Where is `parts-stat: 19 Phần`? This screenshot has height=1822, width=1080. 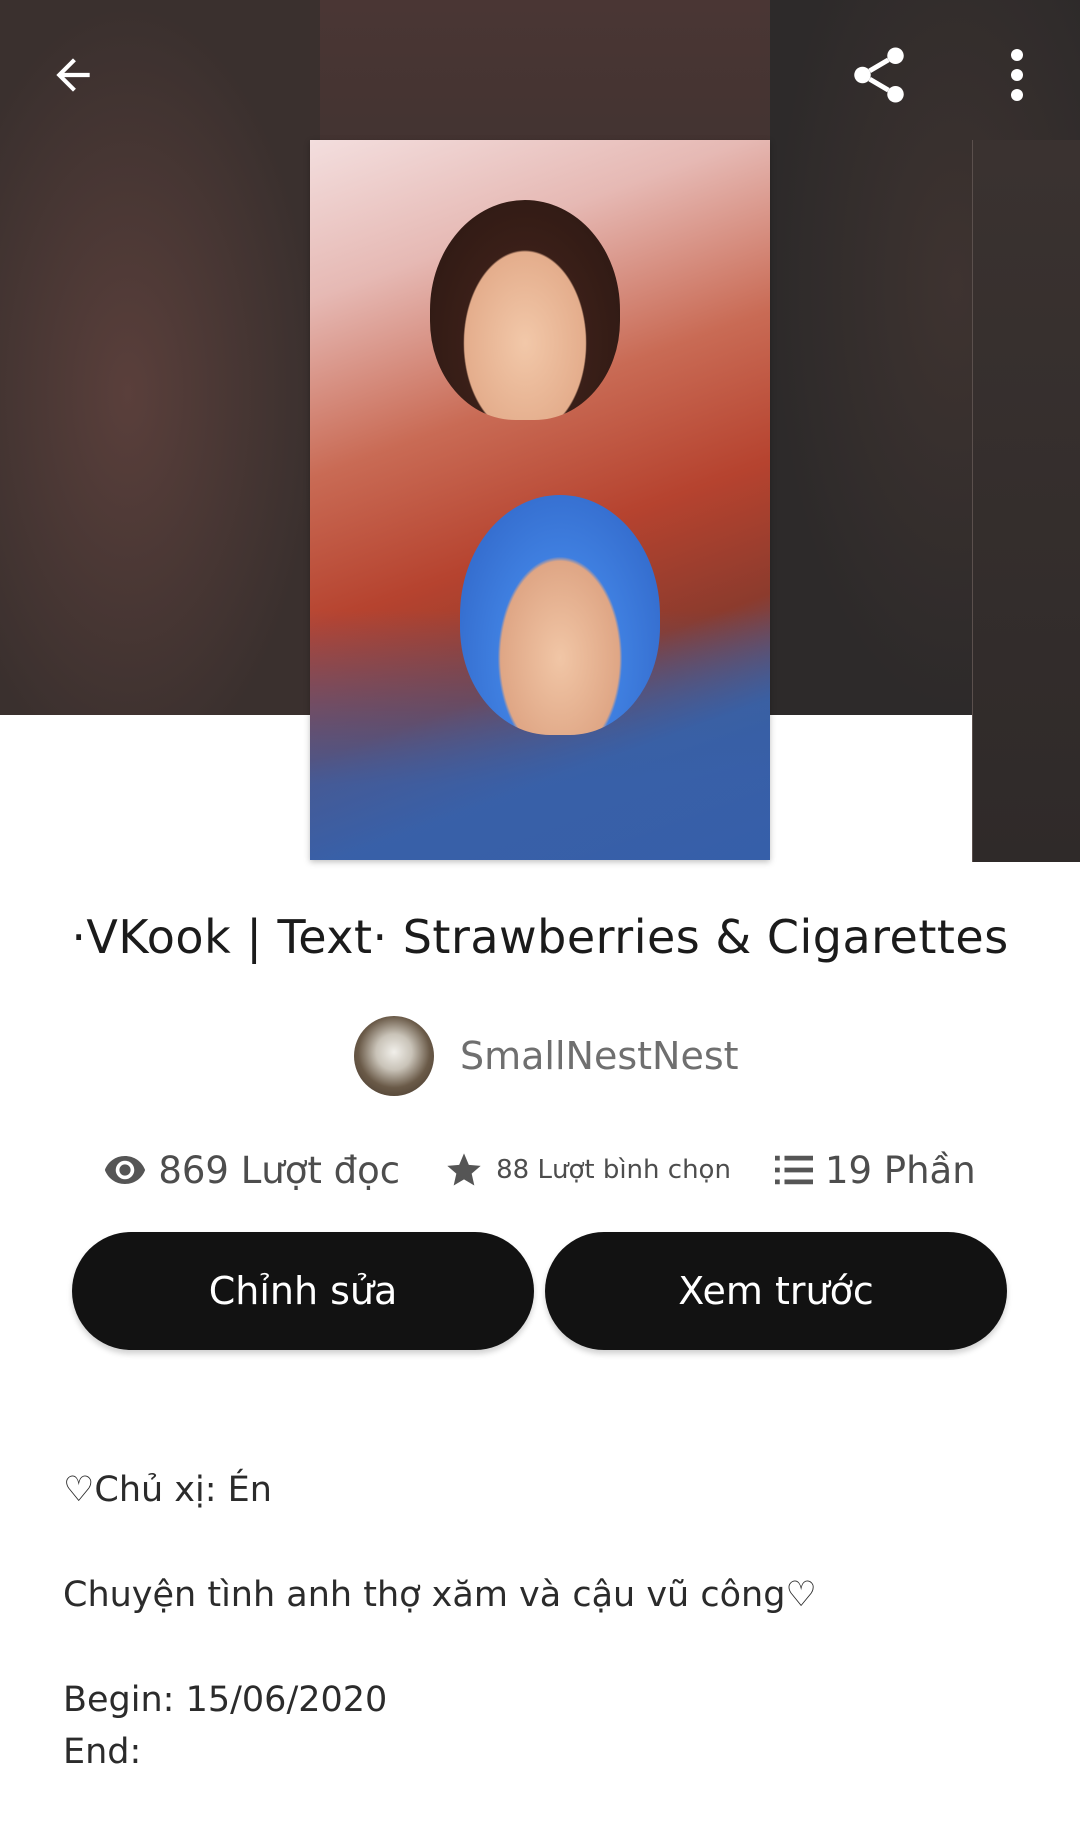
parts-stat: 19 Phần is located at coordinates (875, 1170).